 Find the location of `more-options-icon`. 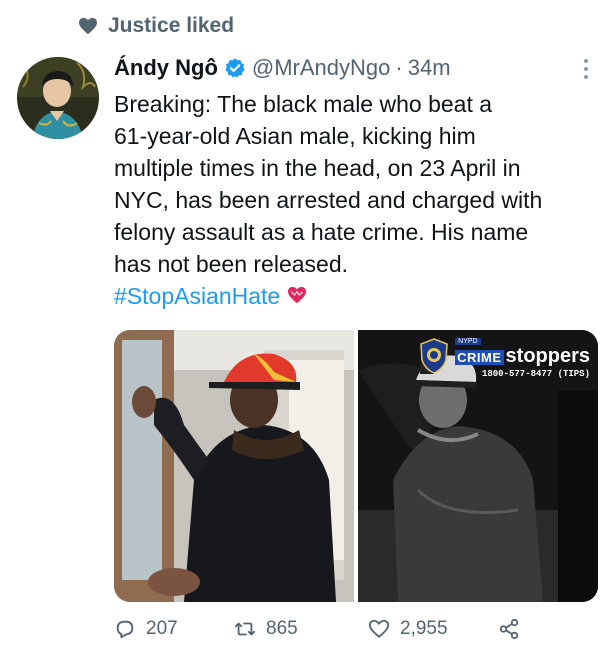

more-options-icon is located at coordinates (586, 69).